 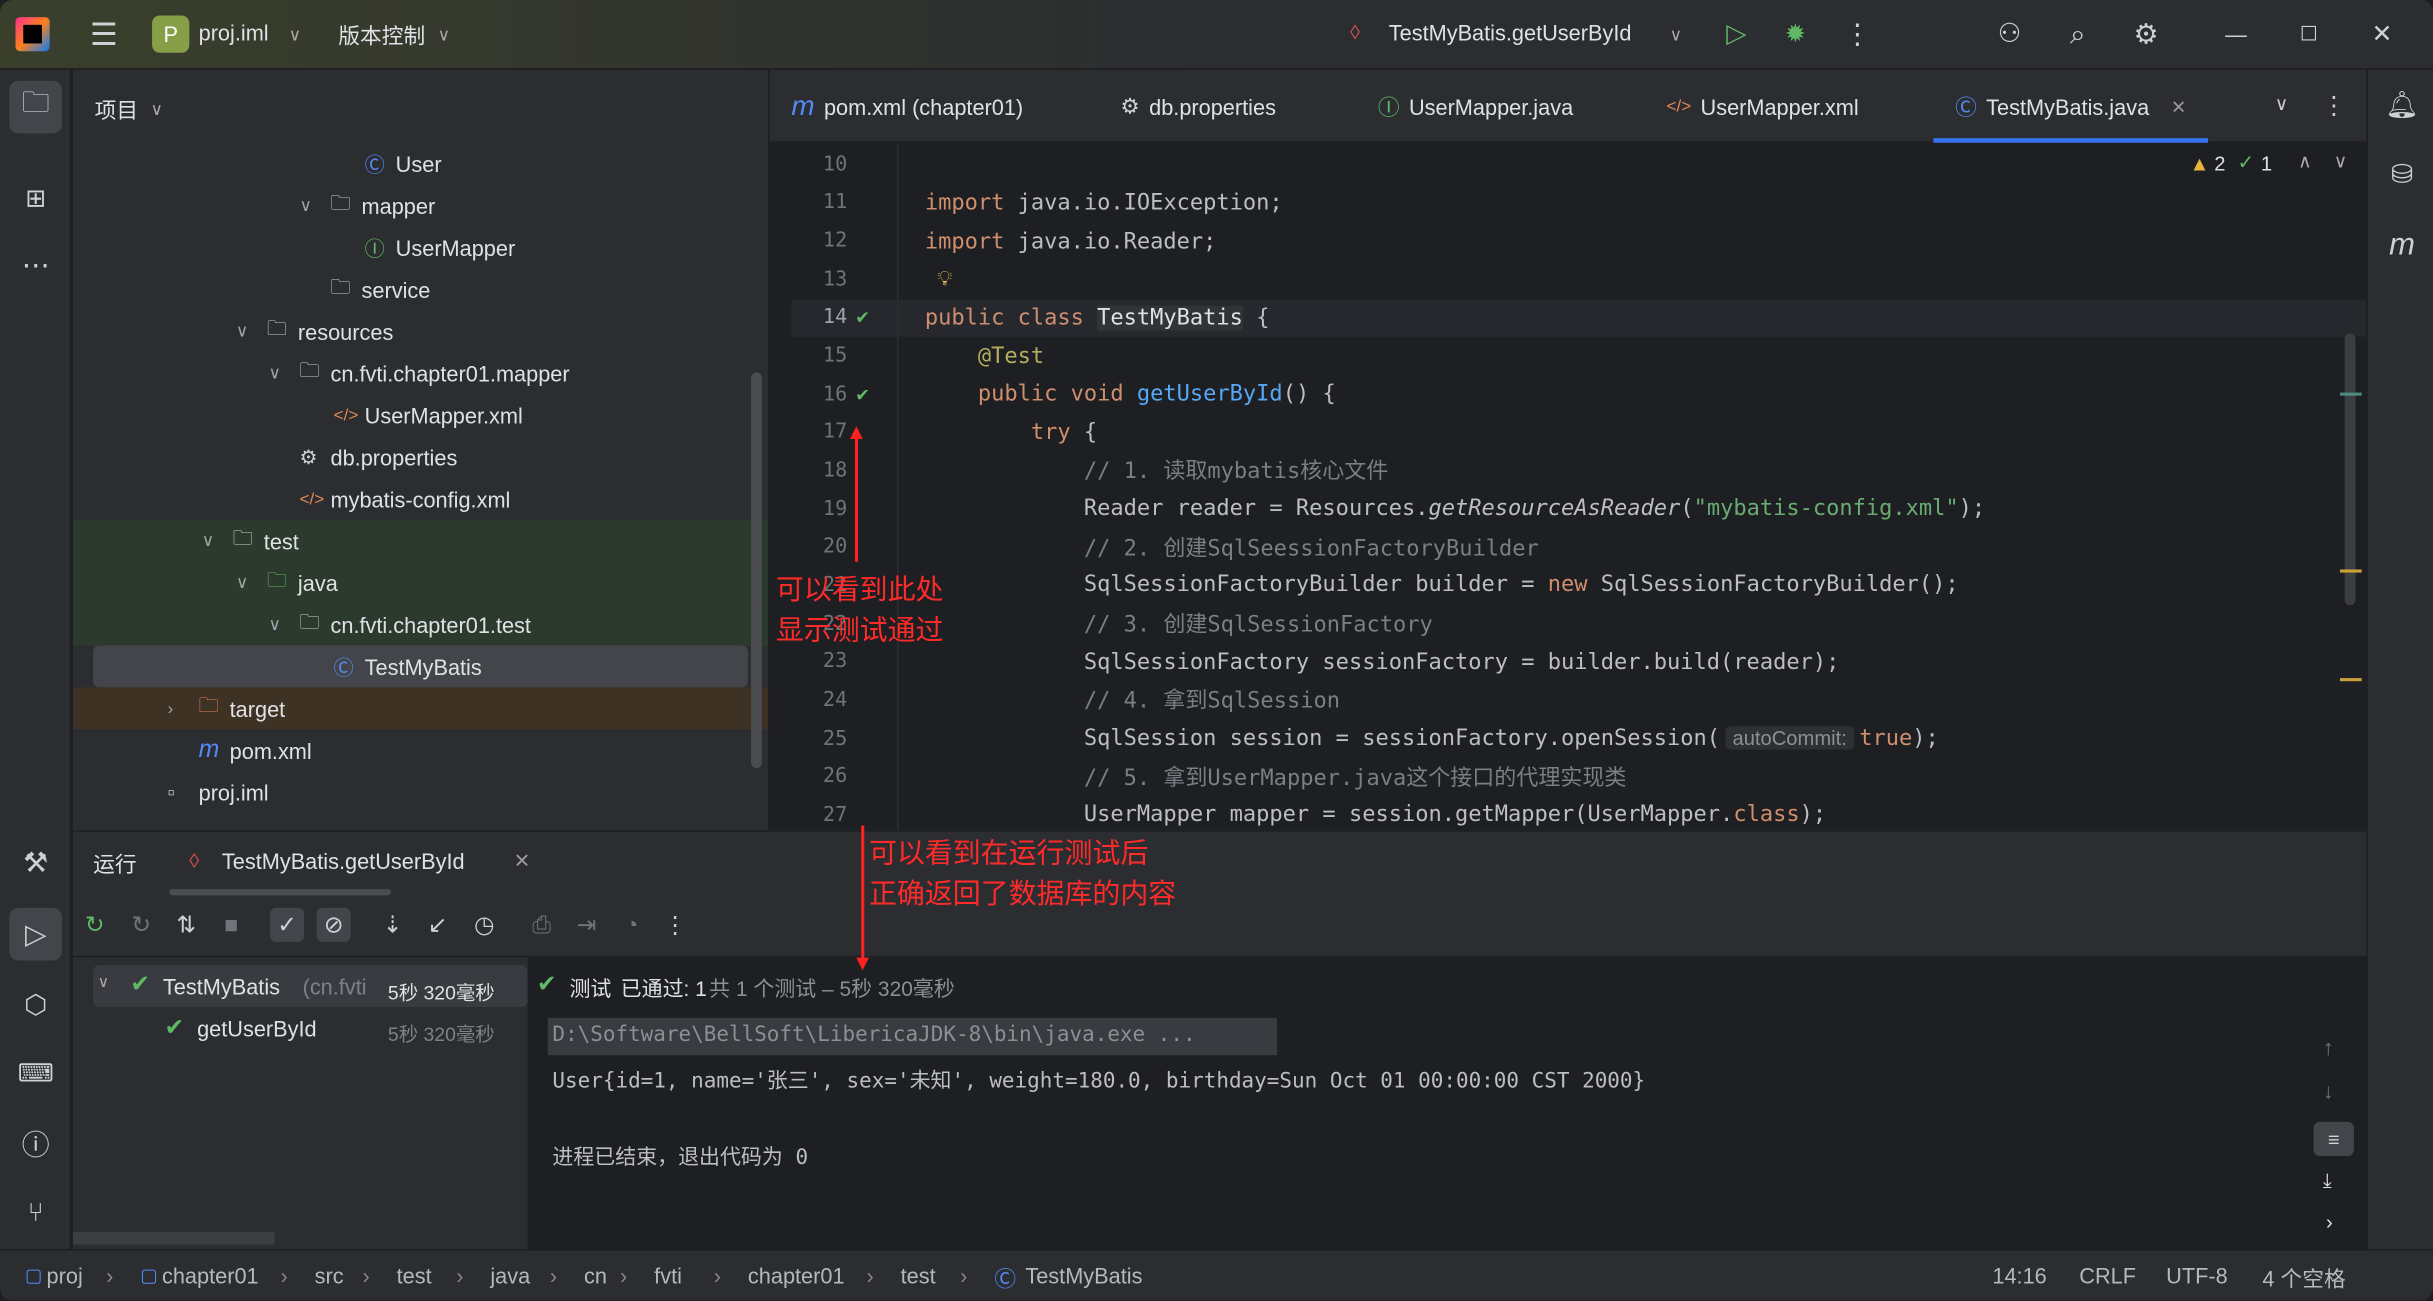 I want to click on editor-scrollbar, so click(x=2350, y=469).